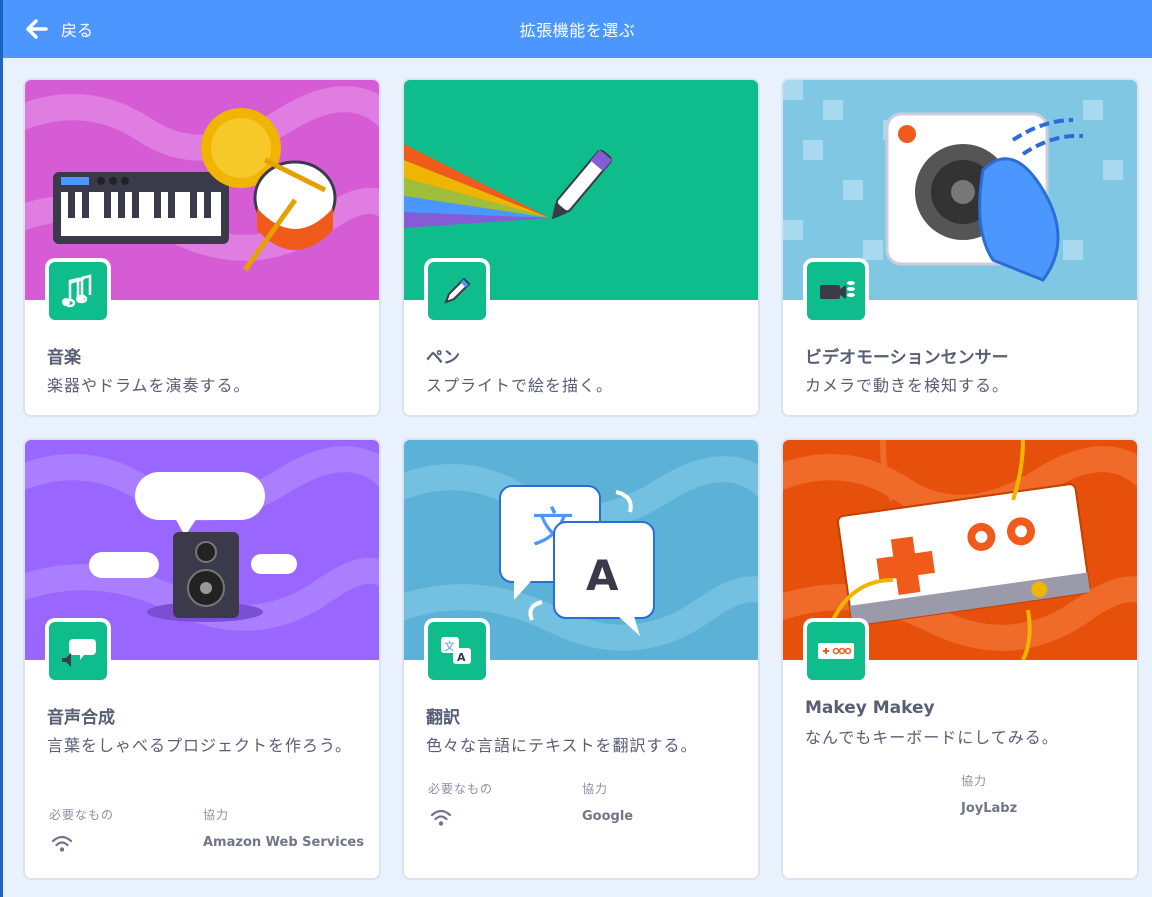  Describe the element at coordinates (149, 385) in the screenshot. I see `extension-description: 楽器やドラムを演奏する。` at that location.